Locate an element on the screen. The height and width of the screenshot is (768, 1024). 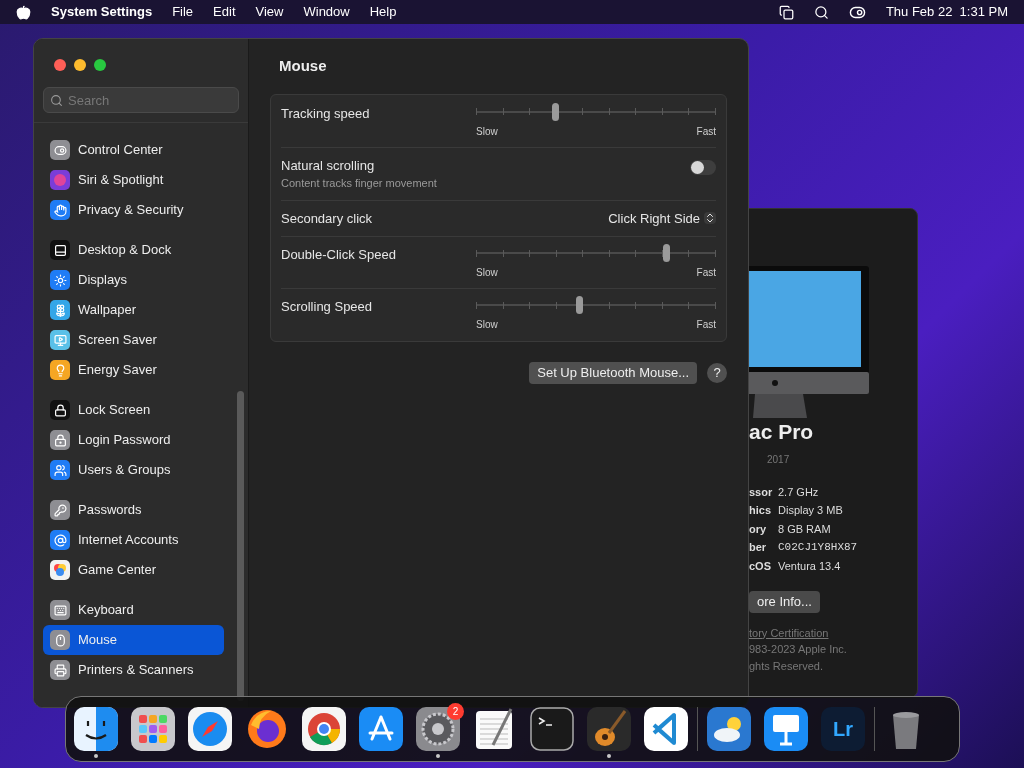
spec-value: 2.7 GHz is located at coordinates (798, 492).